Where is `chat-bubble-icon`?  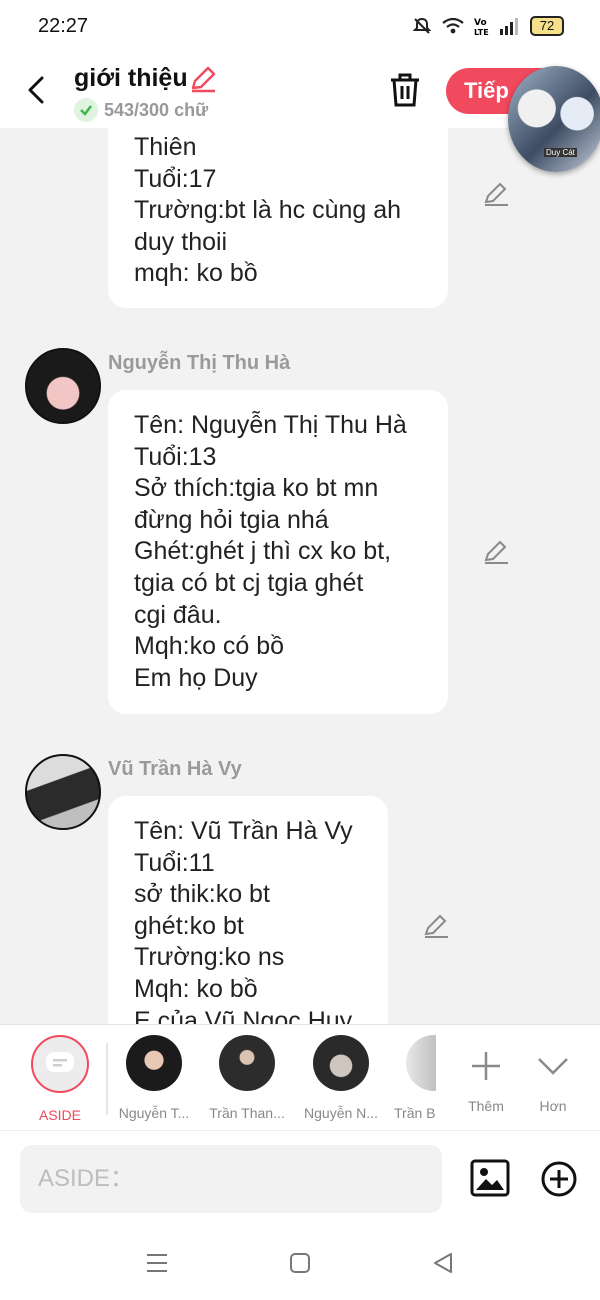
chat-bubble-icon is located at coordinates (60, 1062).